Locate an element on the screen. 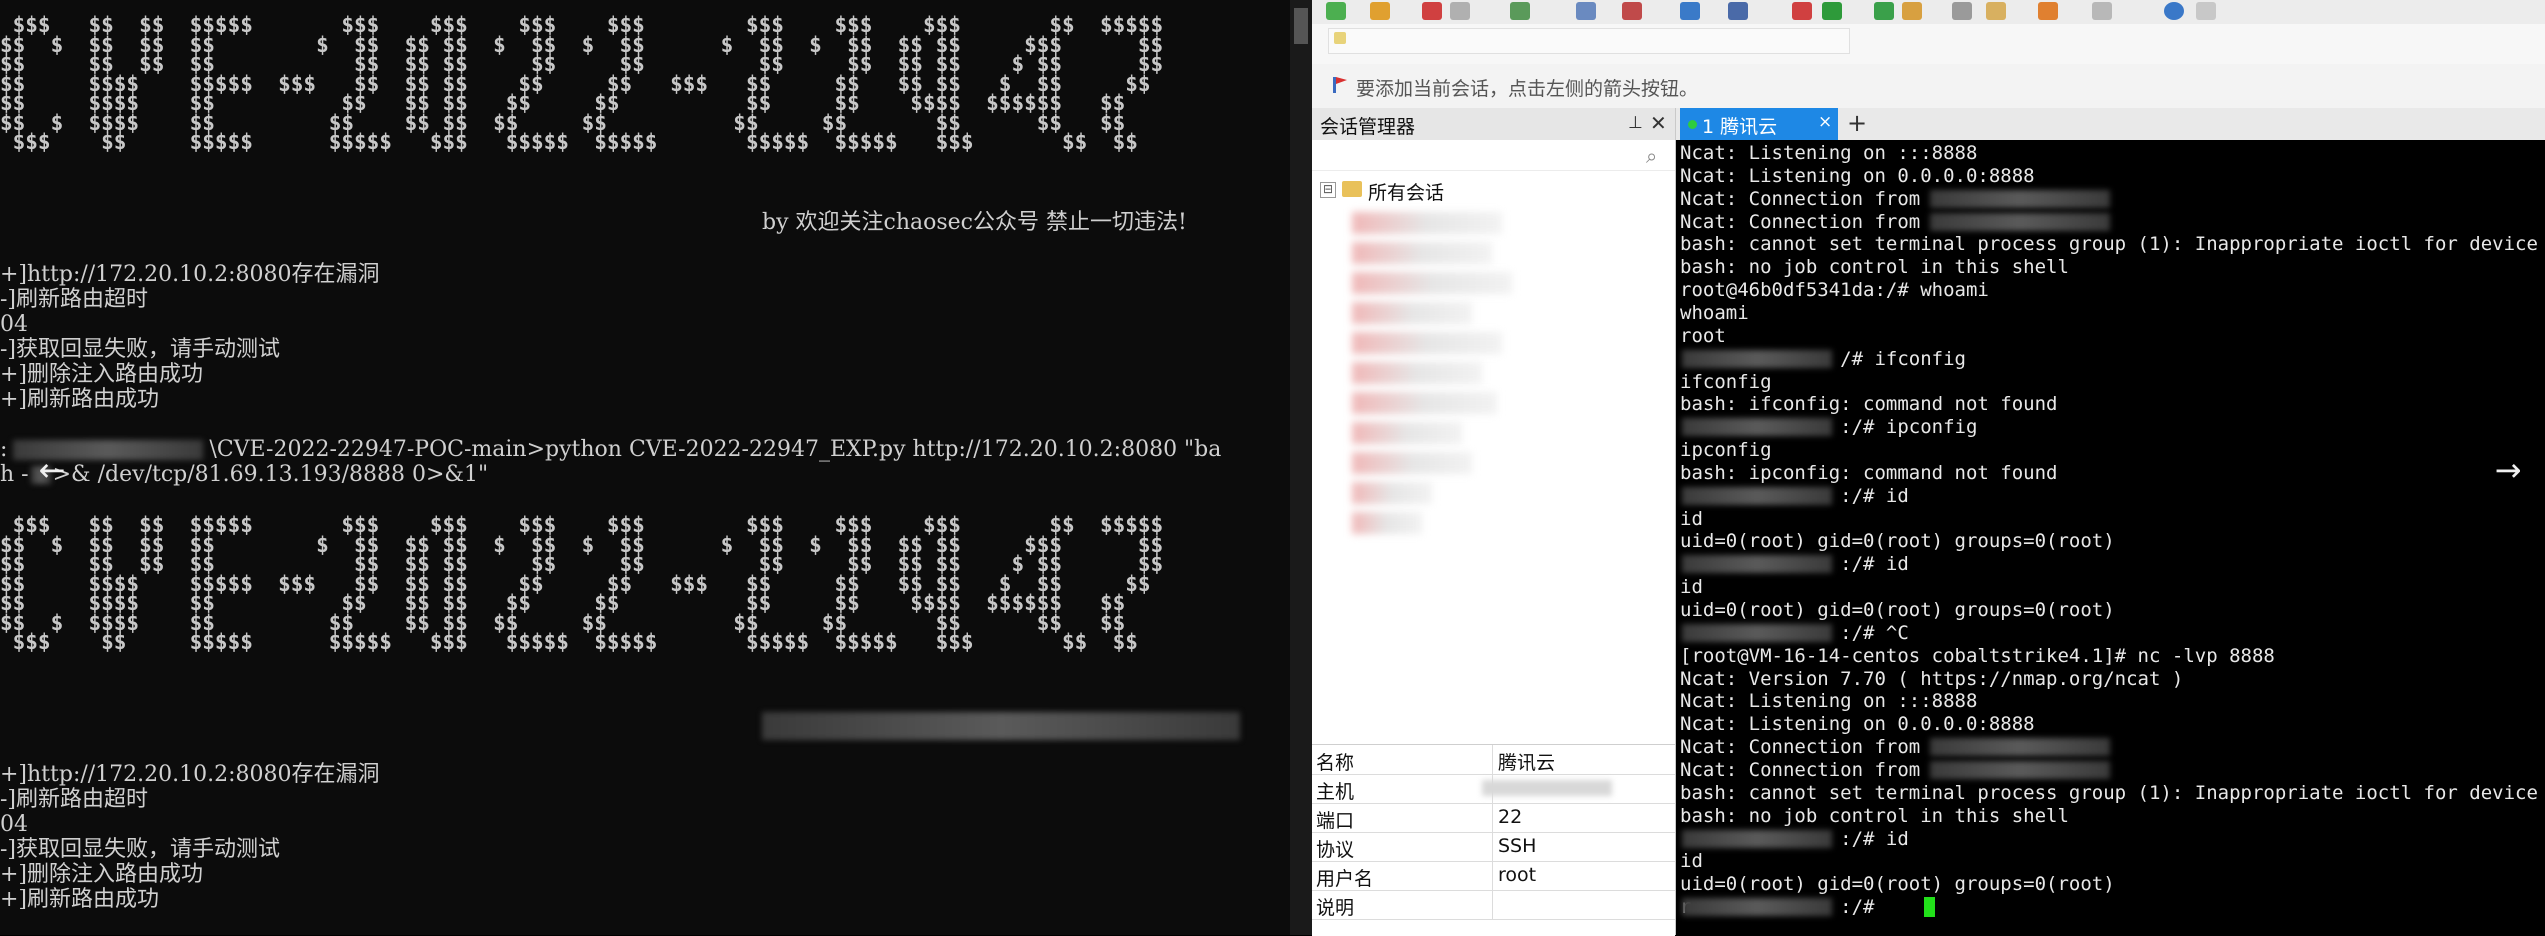  output-line: +]删除注入路由成功 is located at coordinates (102, 874).